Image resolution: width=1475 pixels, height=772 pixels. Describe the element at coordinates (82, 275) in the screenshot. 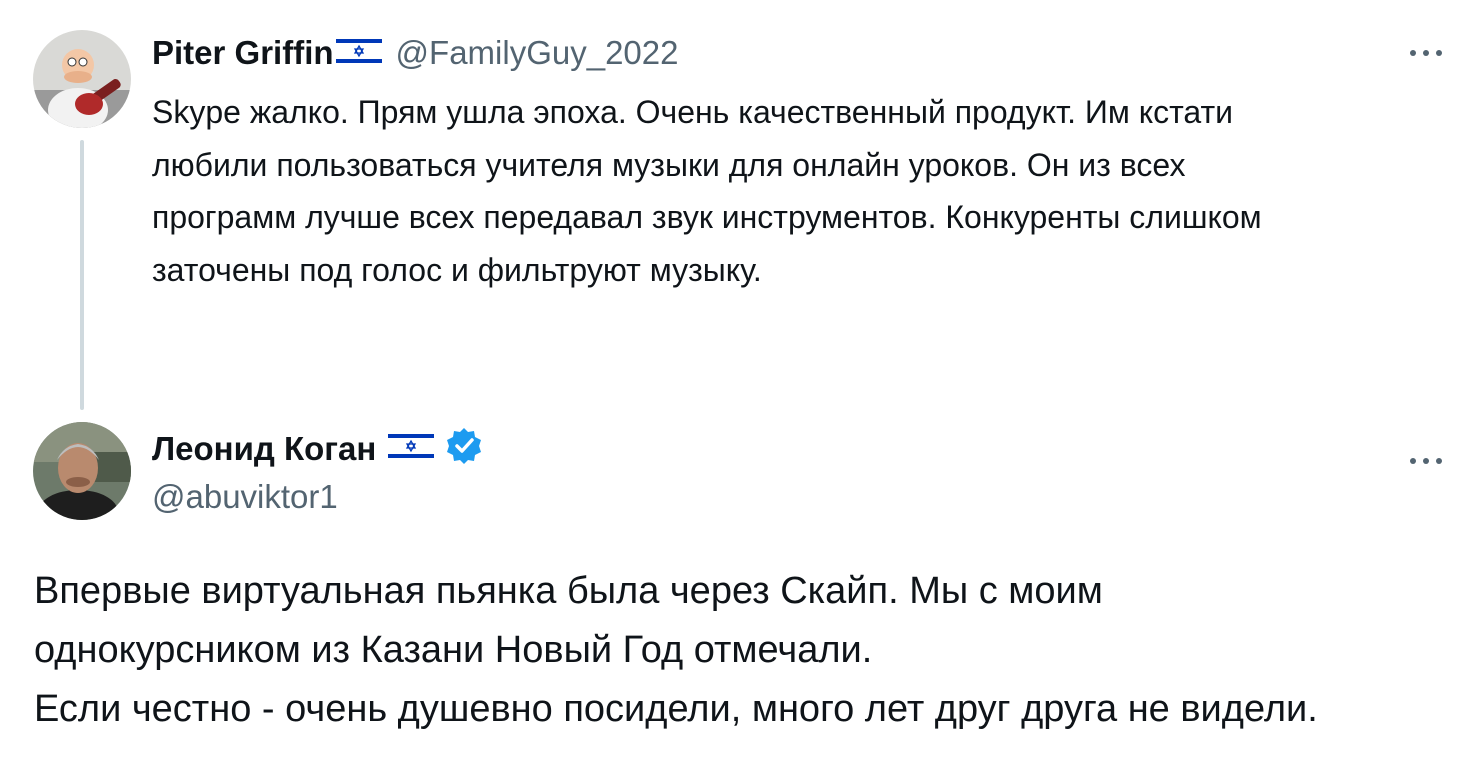

I see `thread-connector-line` at that location.